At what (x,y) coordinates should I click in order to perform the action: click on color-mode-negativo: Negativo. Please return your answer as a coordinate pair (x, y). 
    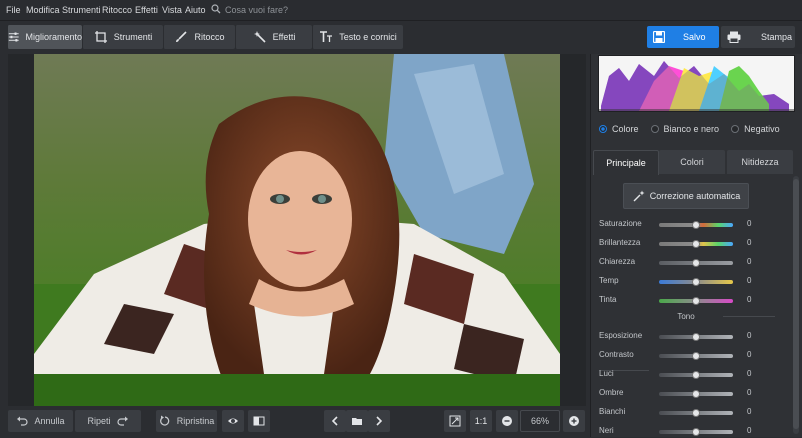
    Looking at the image, I should click on (755, 129).